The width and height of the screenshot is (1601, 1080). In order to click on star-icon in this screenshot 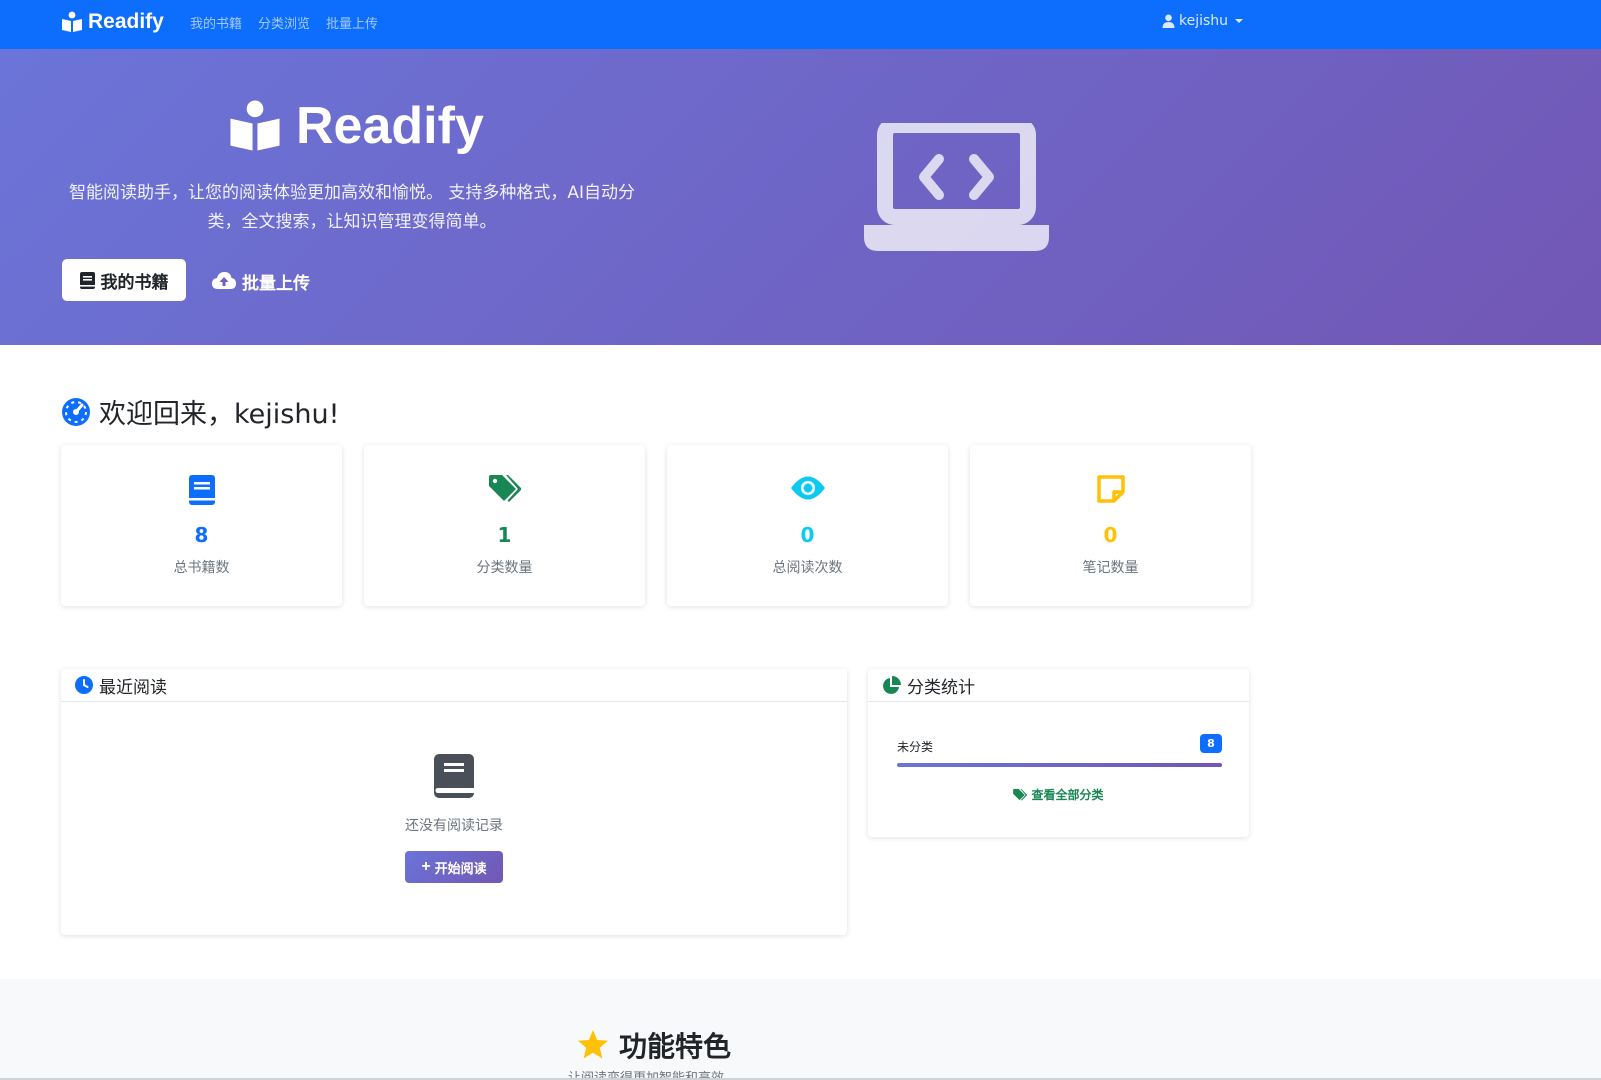, I will do `click(593, 1044)`.